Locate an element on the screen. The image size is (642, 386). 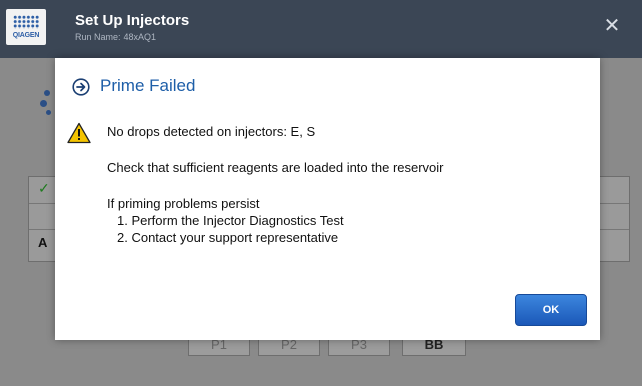
step-item: 2. Contact your support representative is located at coordinates (228, 237).